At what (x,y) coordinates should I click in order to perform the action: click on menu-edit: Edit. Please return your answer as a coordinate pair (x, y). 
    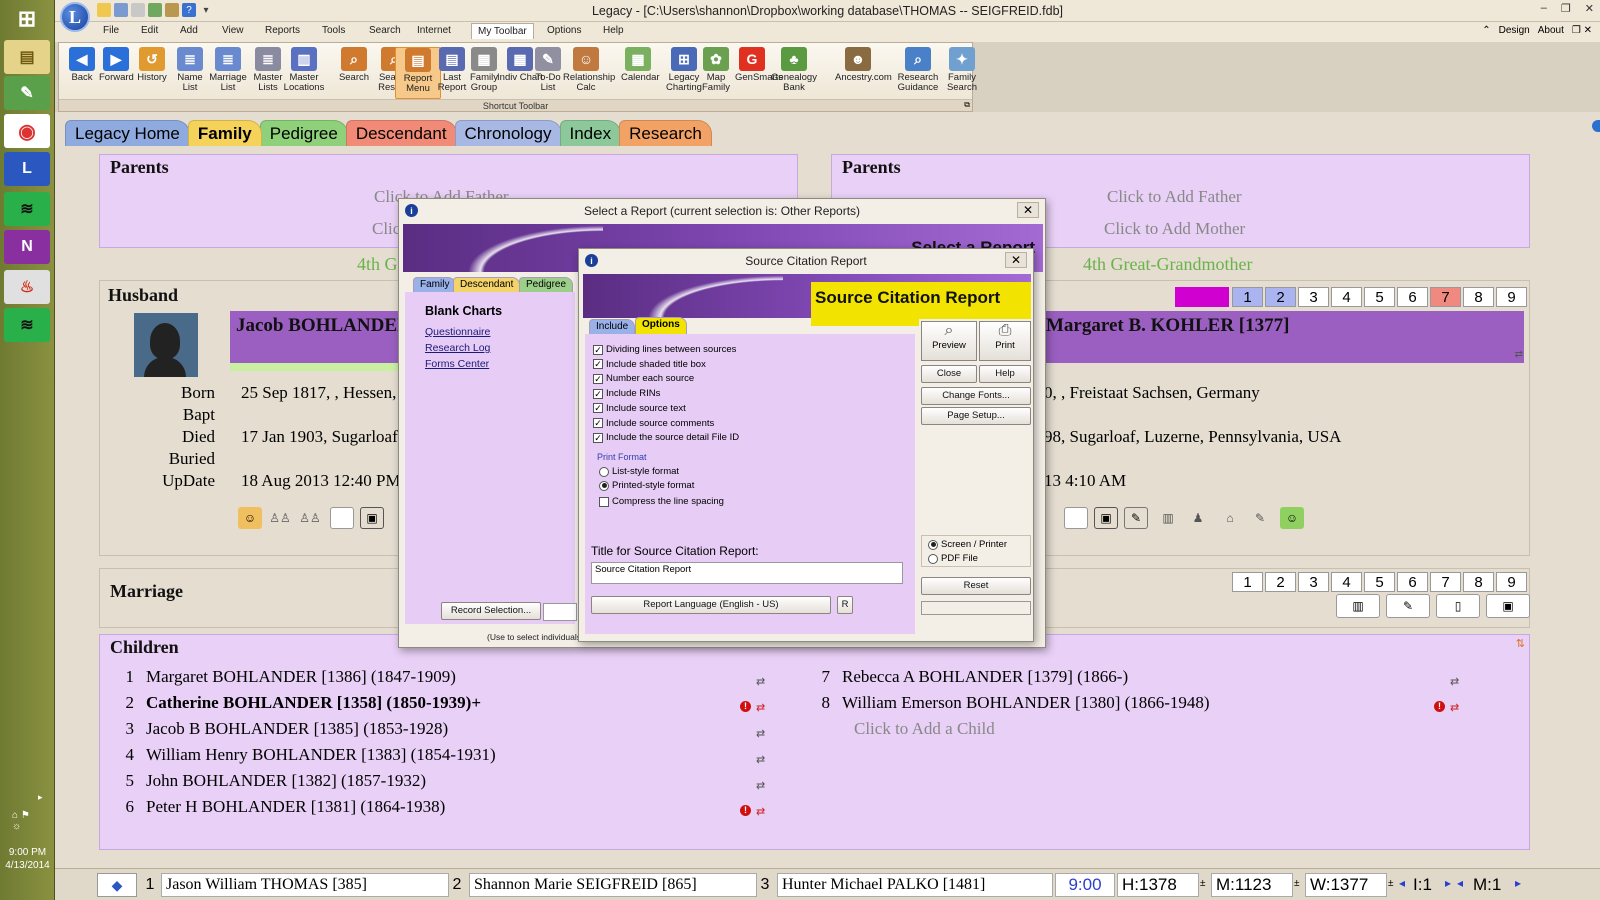
    Looking at the image, I should click on (149, 30).